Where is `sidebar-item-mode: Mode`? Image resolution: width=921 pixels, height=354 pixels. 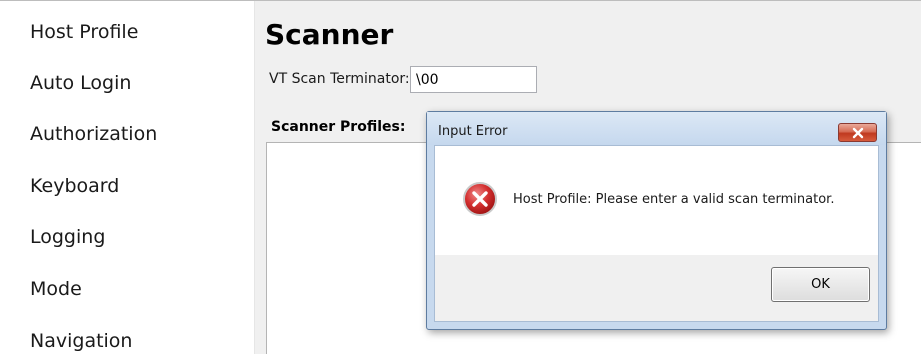
sidebar-item-mode: Mode is located at coordinates (56, 289).